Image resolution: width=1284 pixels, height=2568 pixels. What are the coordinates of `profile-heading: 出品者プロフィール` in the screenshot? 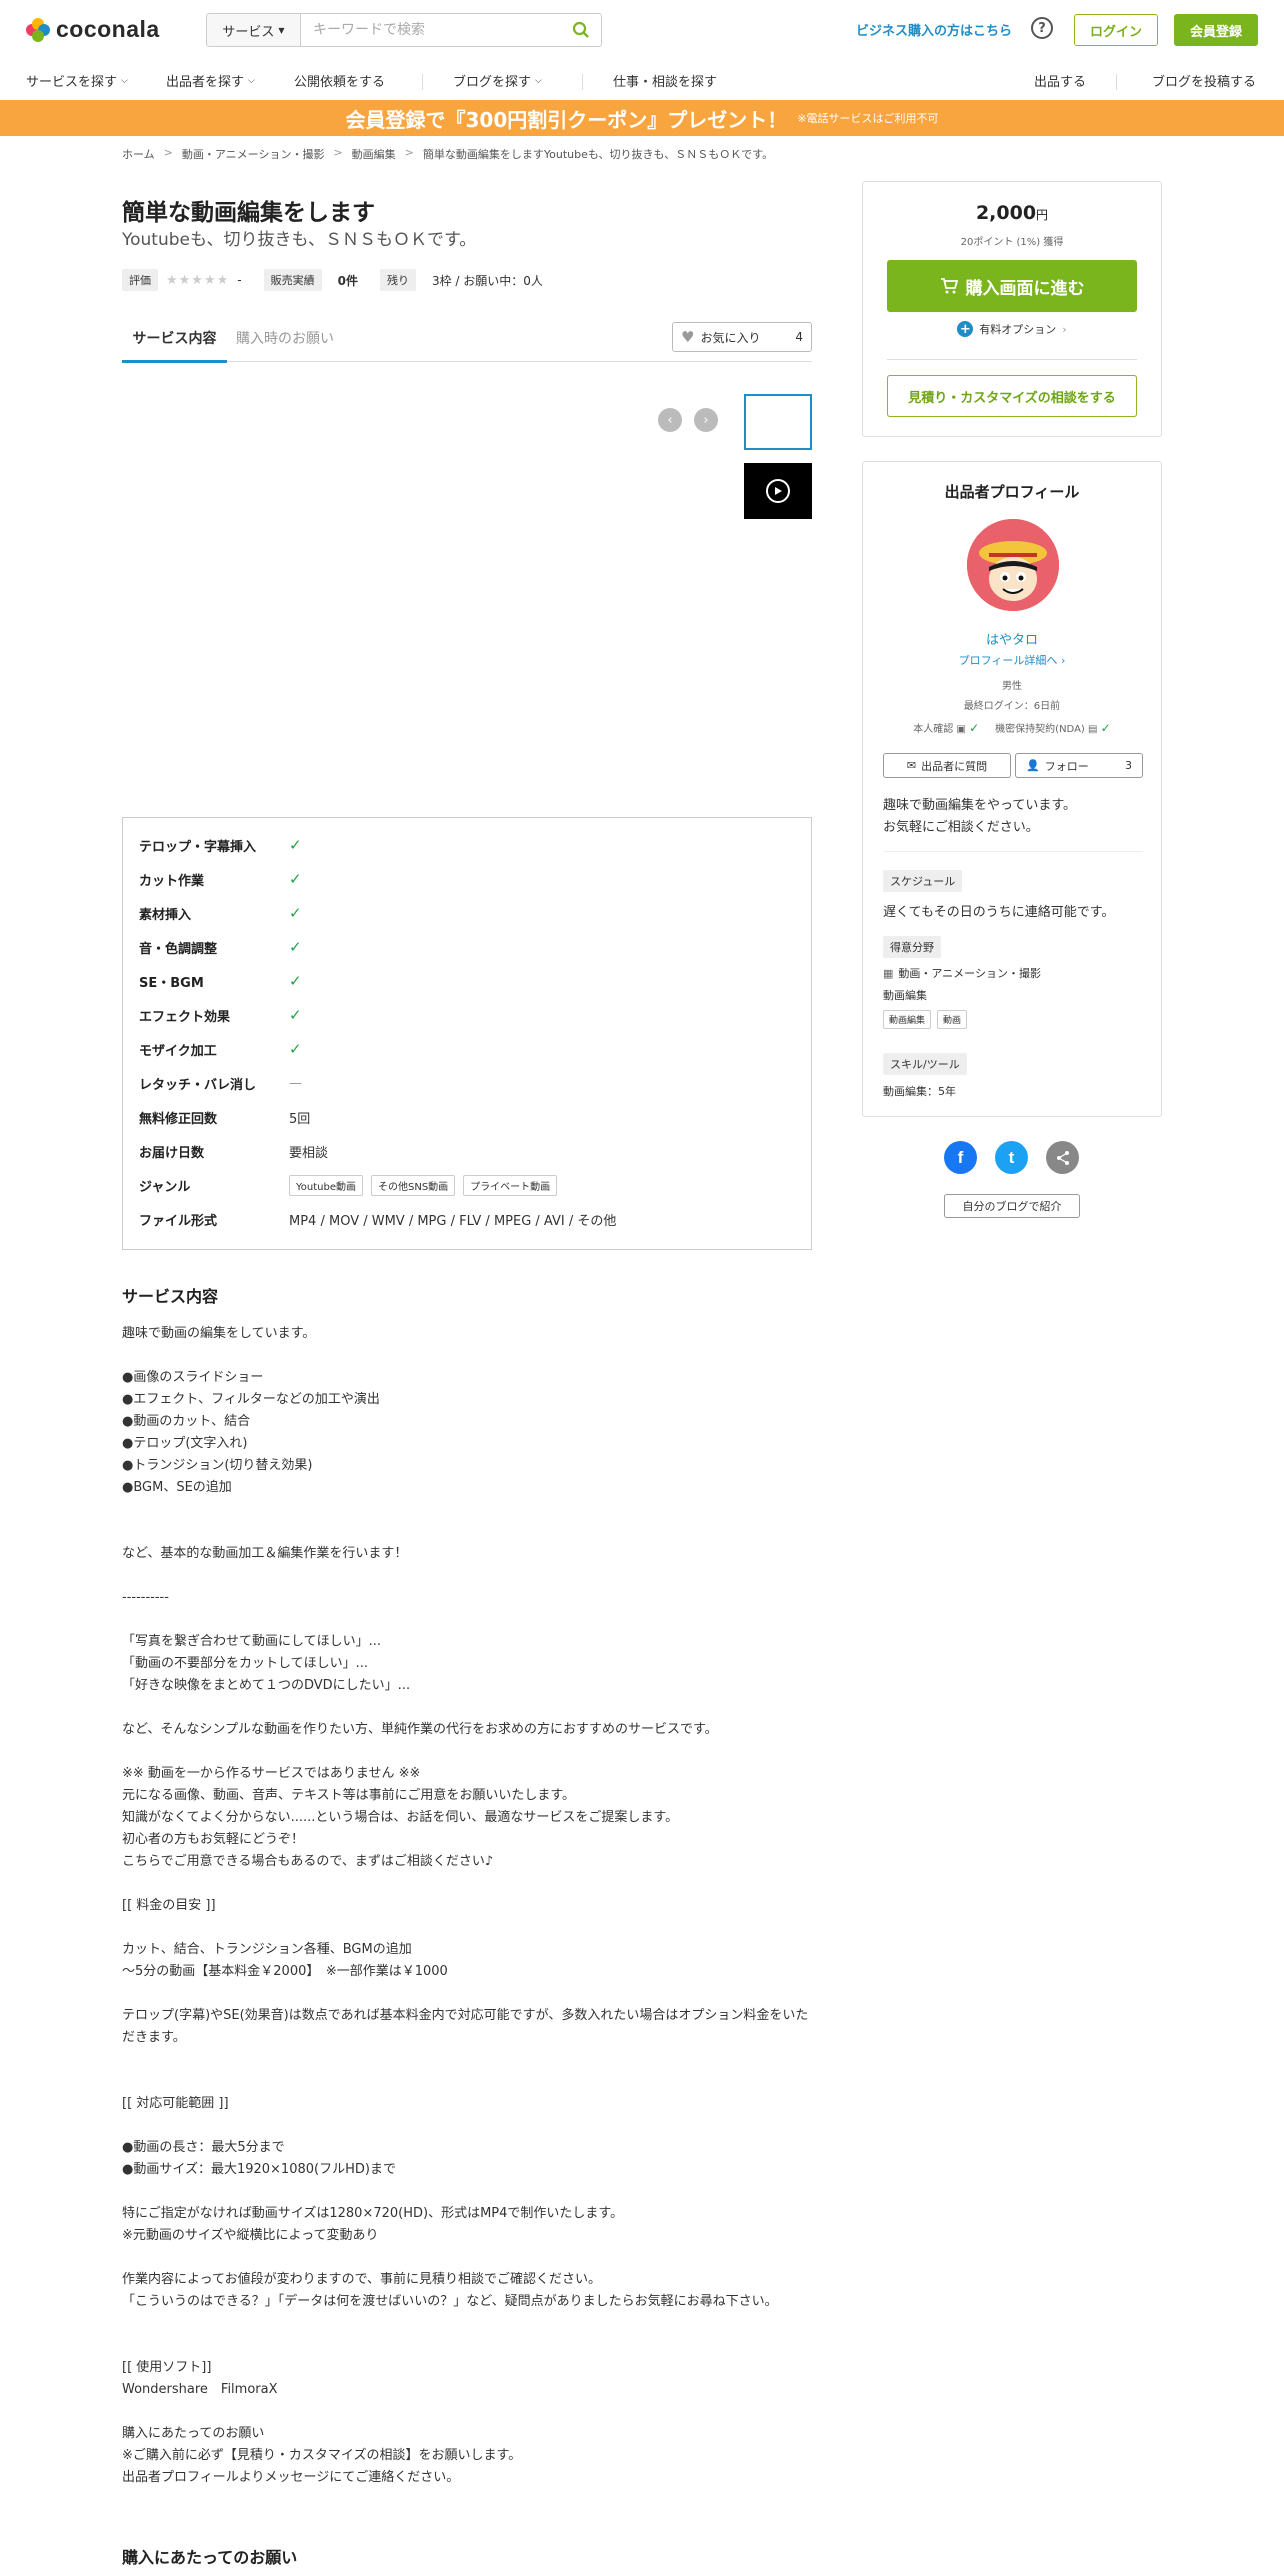 It's located at (1012, 492).